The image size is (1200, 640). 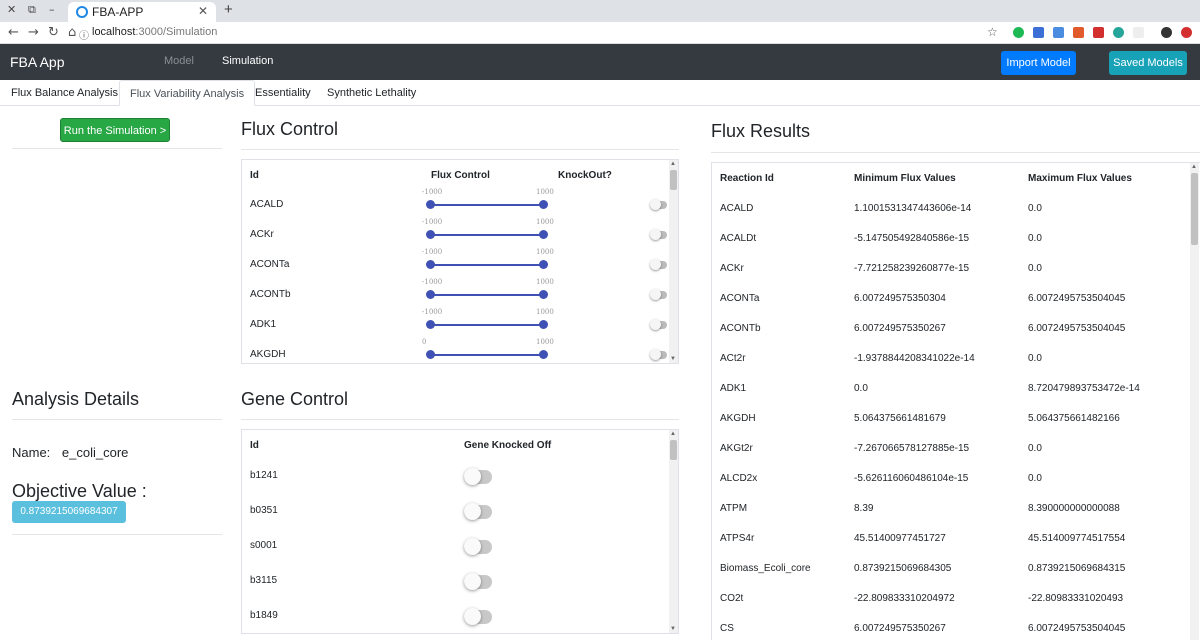 I want to click on back-icon: ←, so click(x=13, y=32).